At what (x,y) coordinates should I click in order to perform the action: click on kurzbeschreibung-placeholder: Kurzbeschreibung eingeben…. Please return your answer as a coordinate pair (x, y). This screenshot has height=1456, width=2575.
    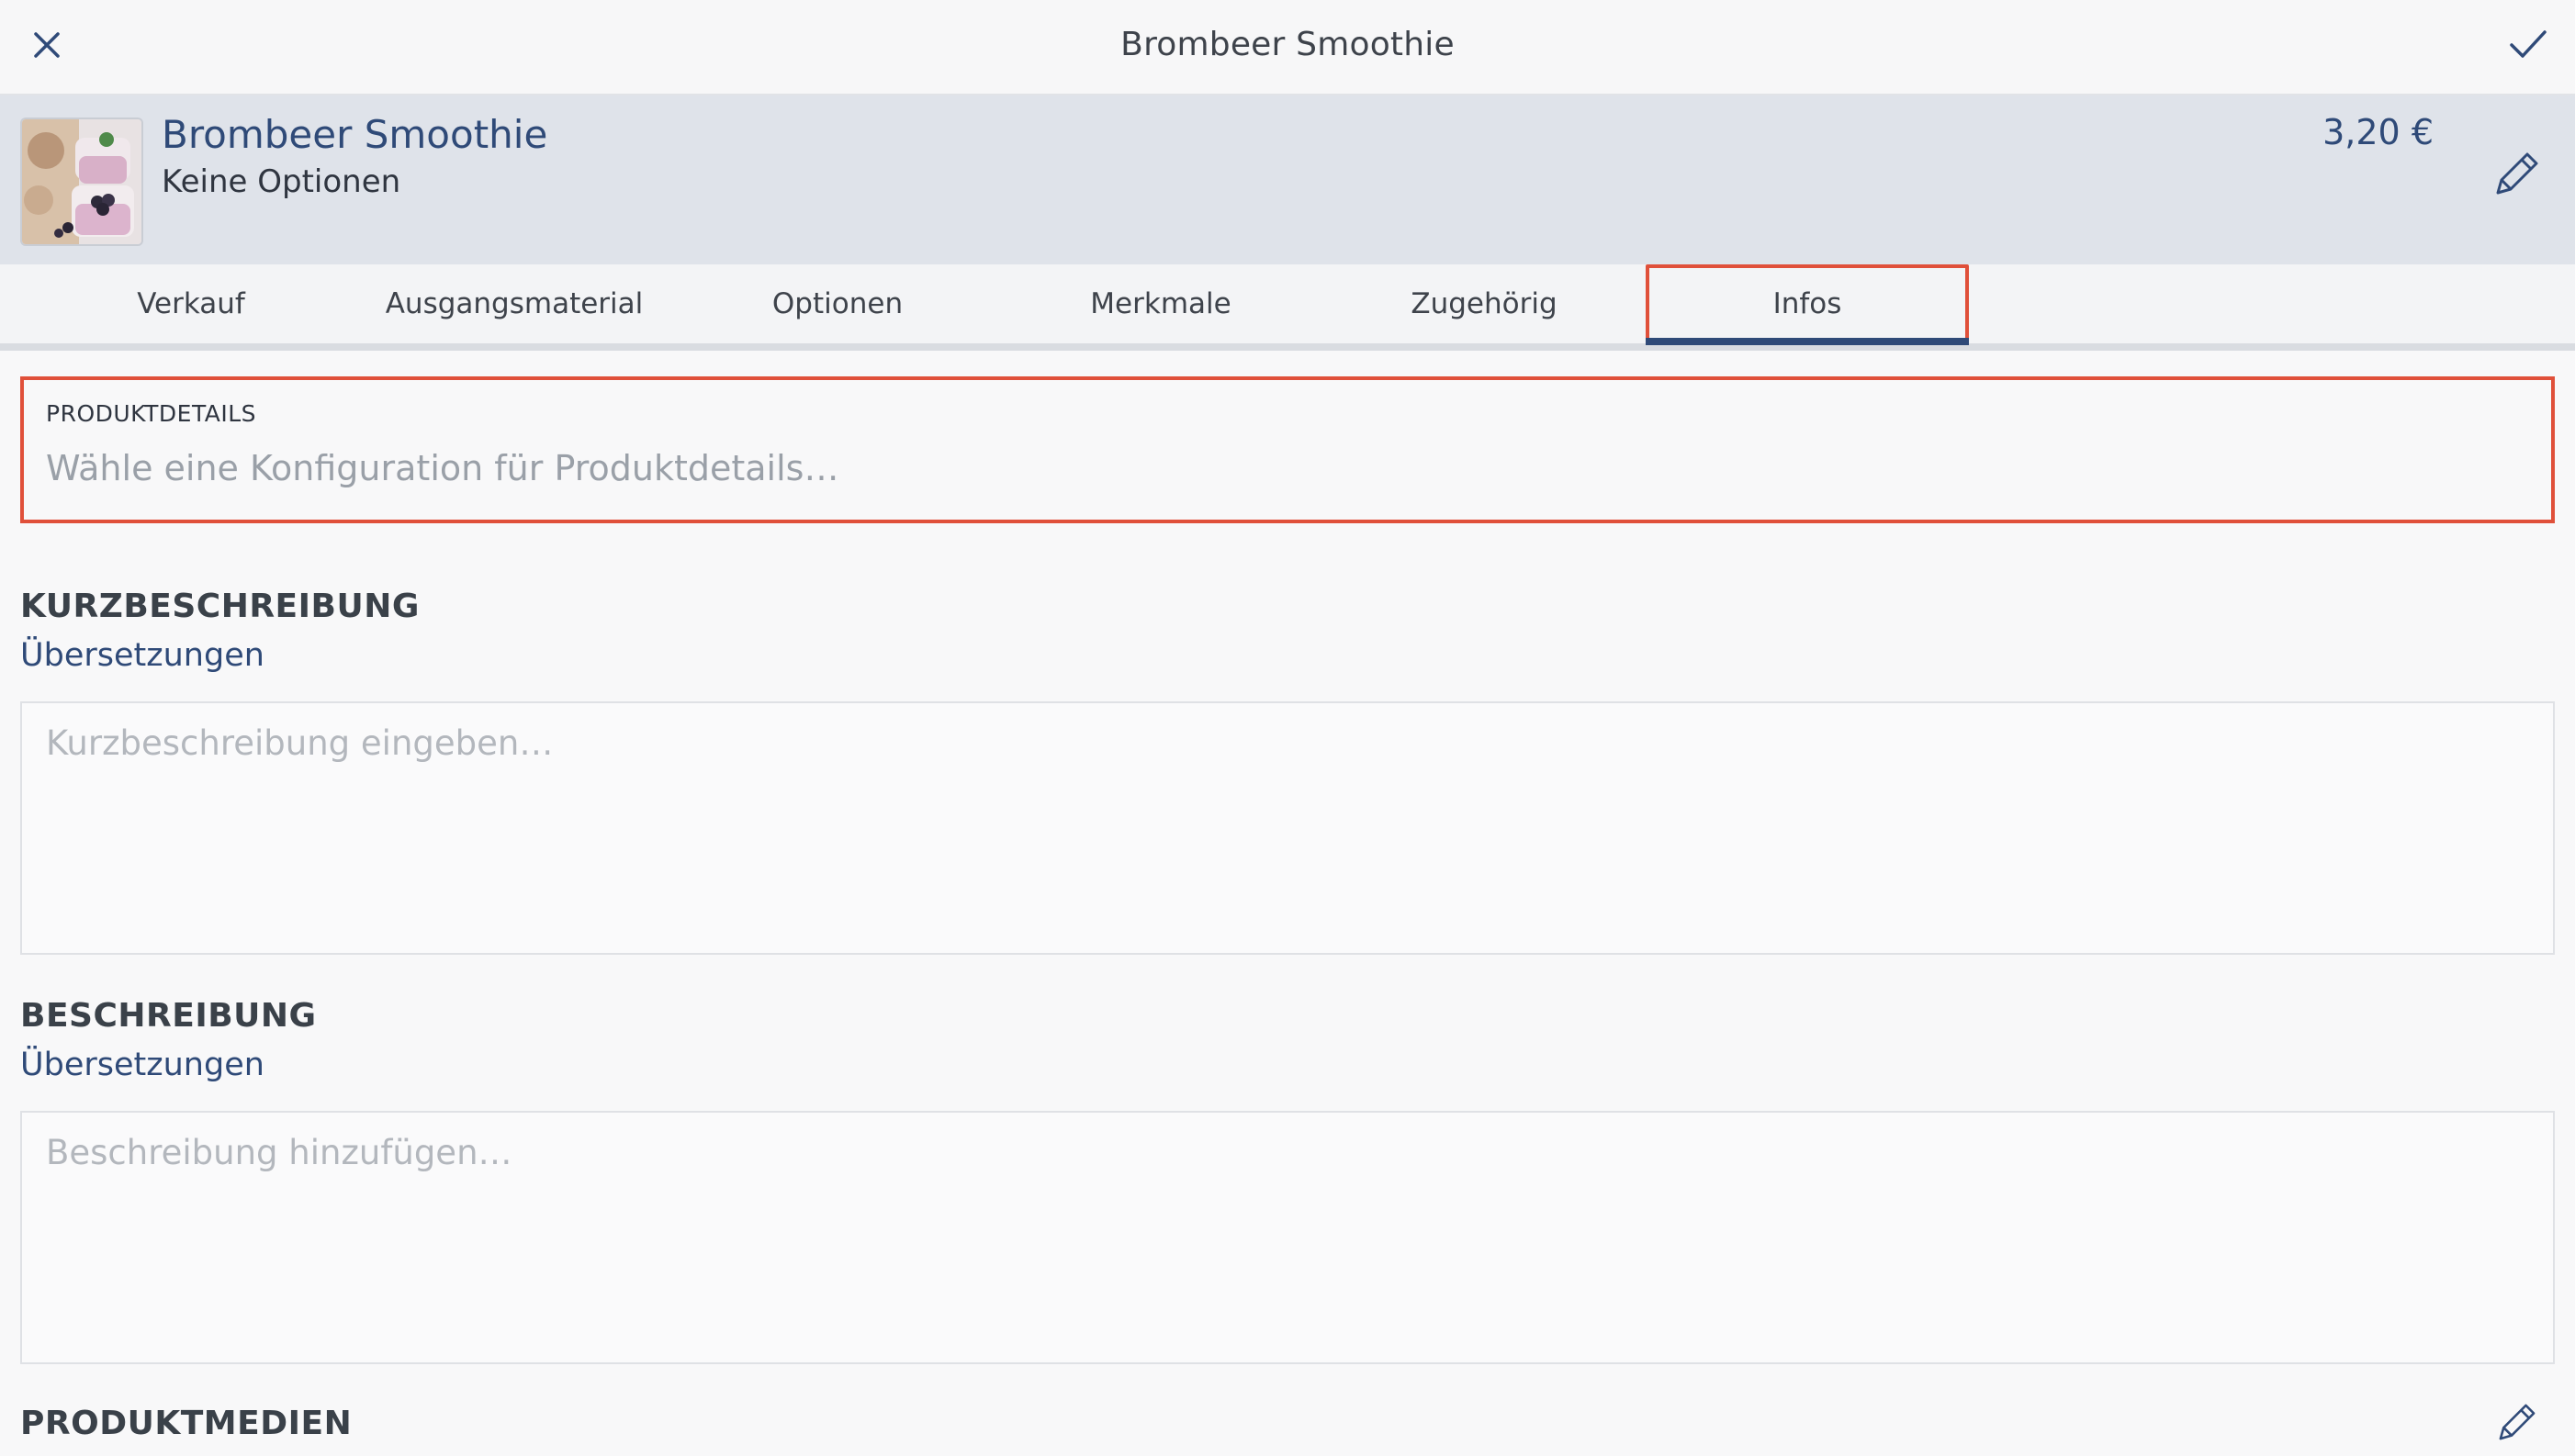
    Looking at the image, I should click on (300, 743).